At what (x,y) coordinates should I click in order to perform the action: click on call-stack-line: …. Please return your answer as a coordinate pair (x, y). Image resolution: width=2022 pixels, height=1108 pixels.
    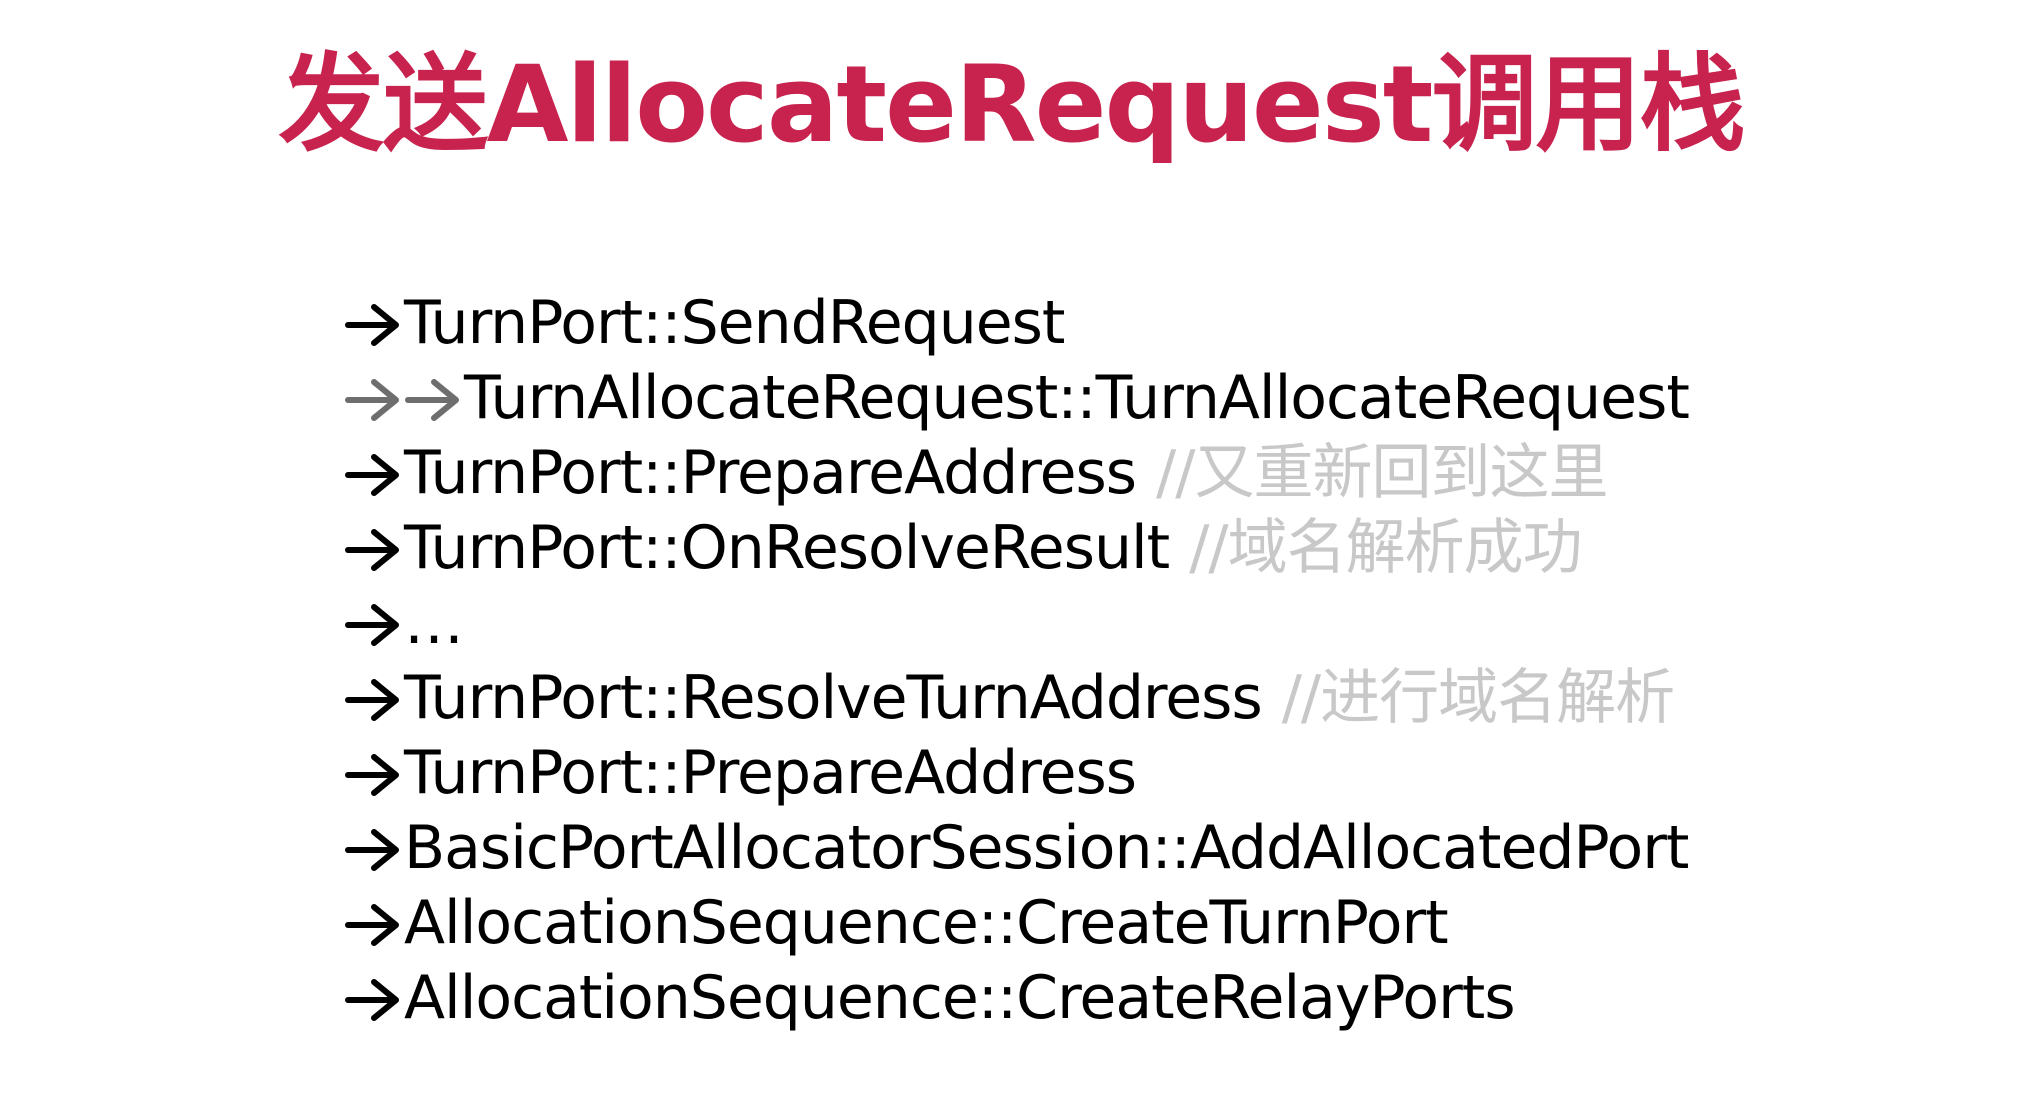
    Looking at the image, I should click on (1016, 623).